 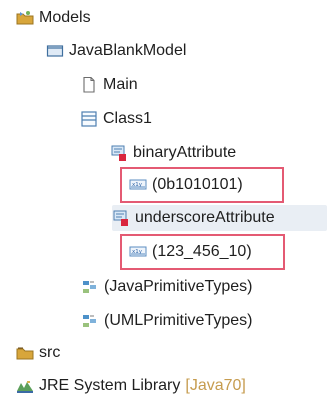 I want to click on tree-item-jre-system-library-suffix: [Java70], so click(x=215, y=385).